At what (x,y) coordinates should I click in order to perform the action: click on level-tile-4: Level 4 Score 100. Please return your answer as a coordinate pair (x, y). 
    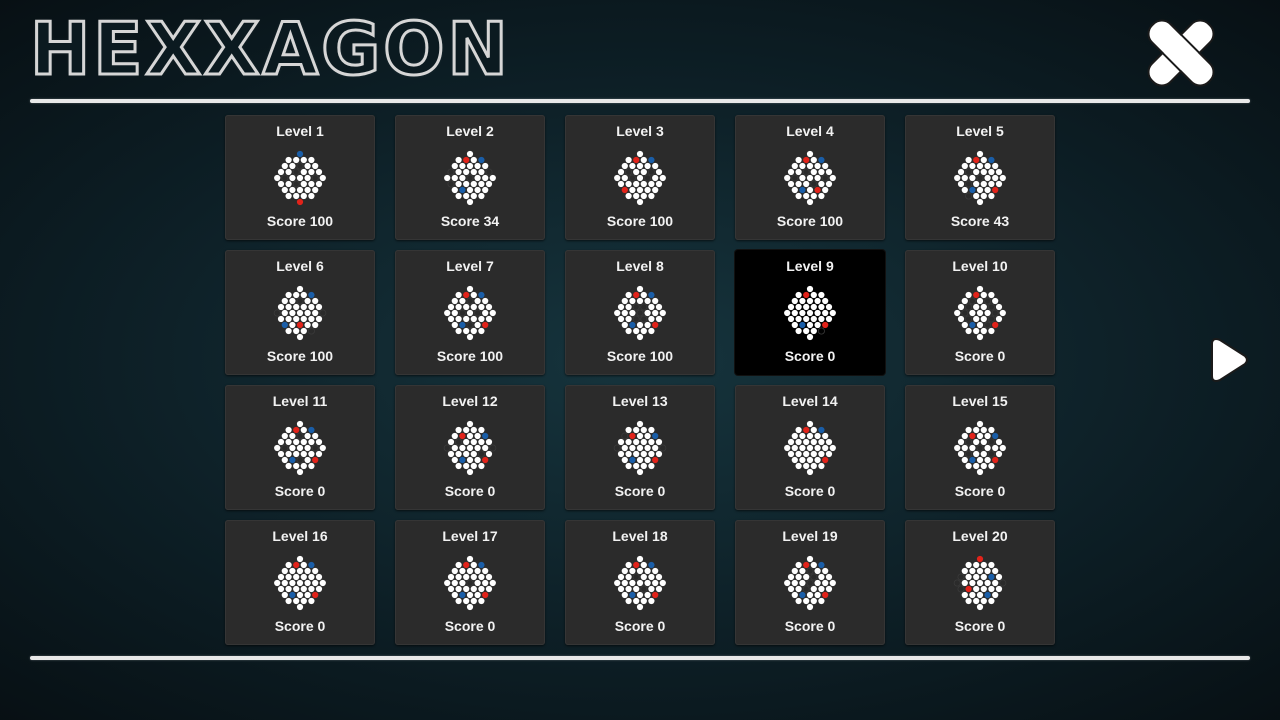
    Looking at the image, I should click on (810, 177).